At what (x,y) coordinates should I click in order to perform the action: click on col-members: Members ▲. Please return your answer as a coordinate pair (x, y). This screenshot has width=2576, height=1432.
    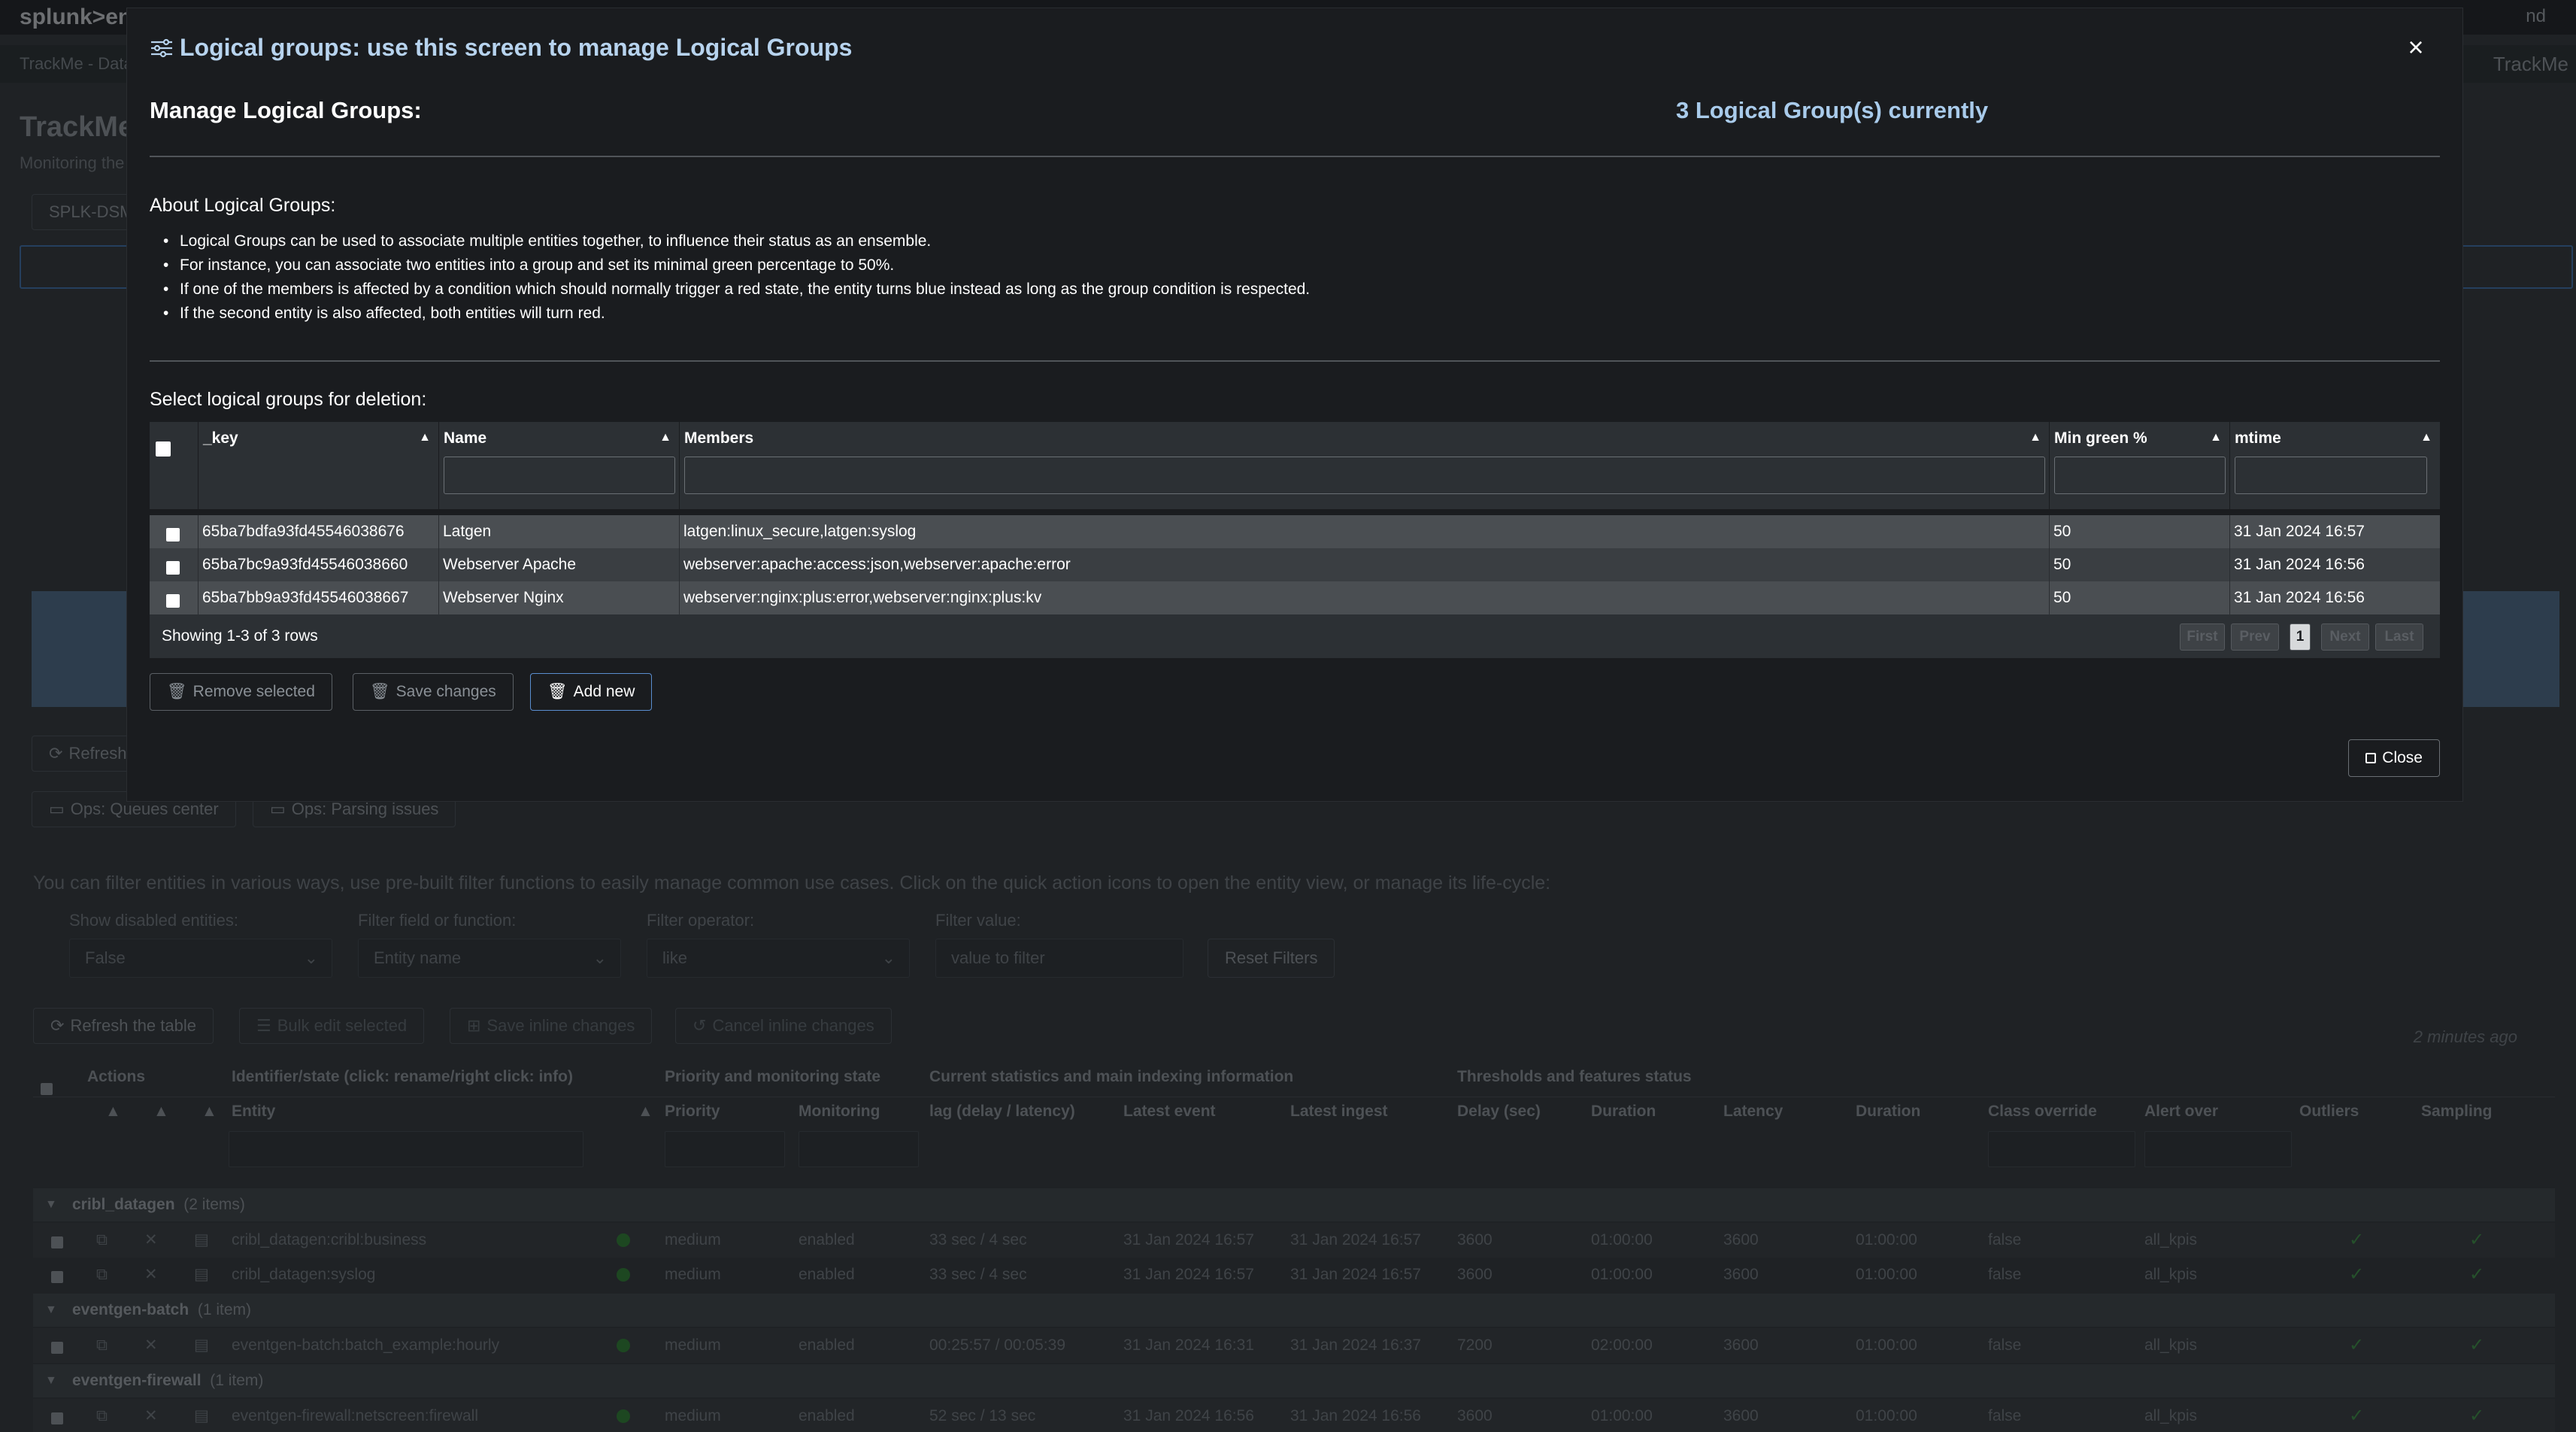
    Looking at the image, I should click on (1364, 465).